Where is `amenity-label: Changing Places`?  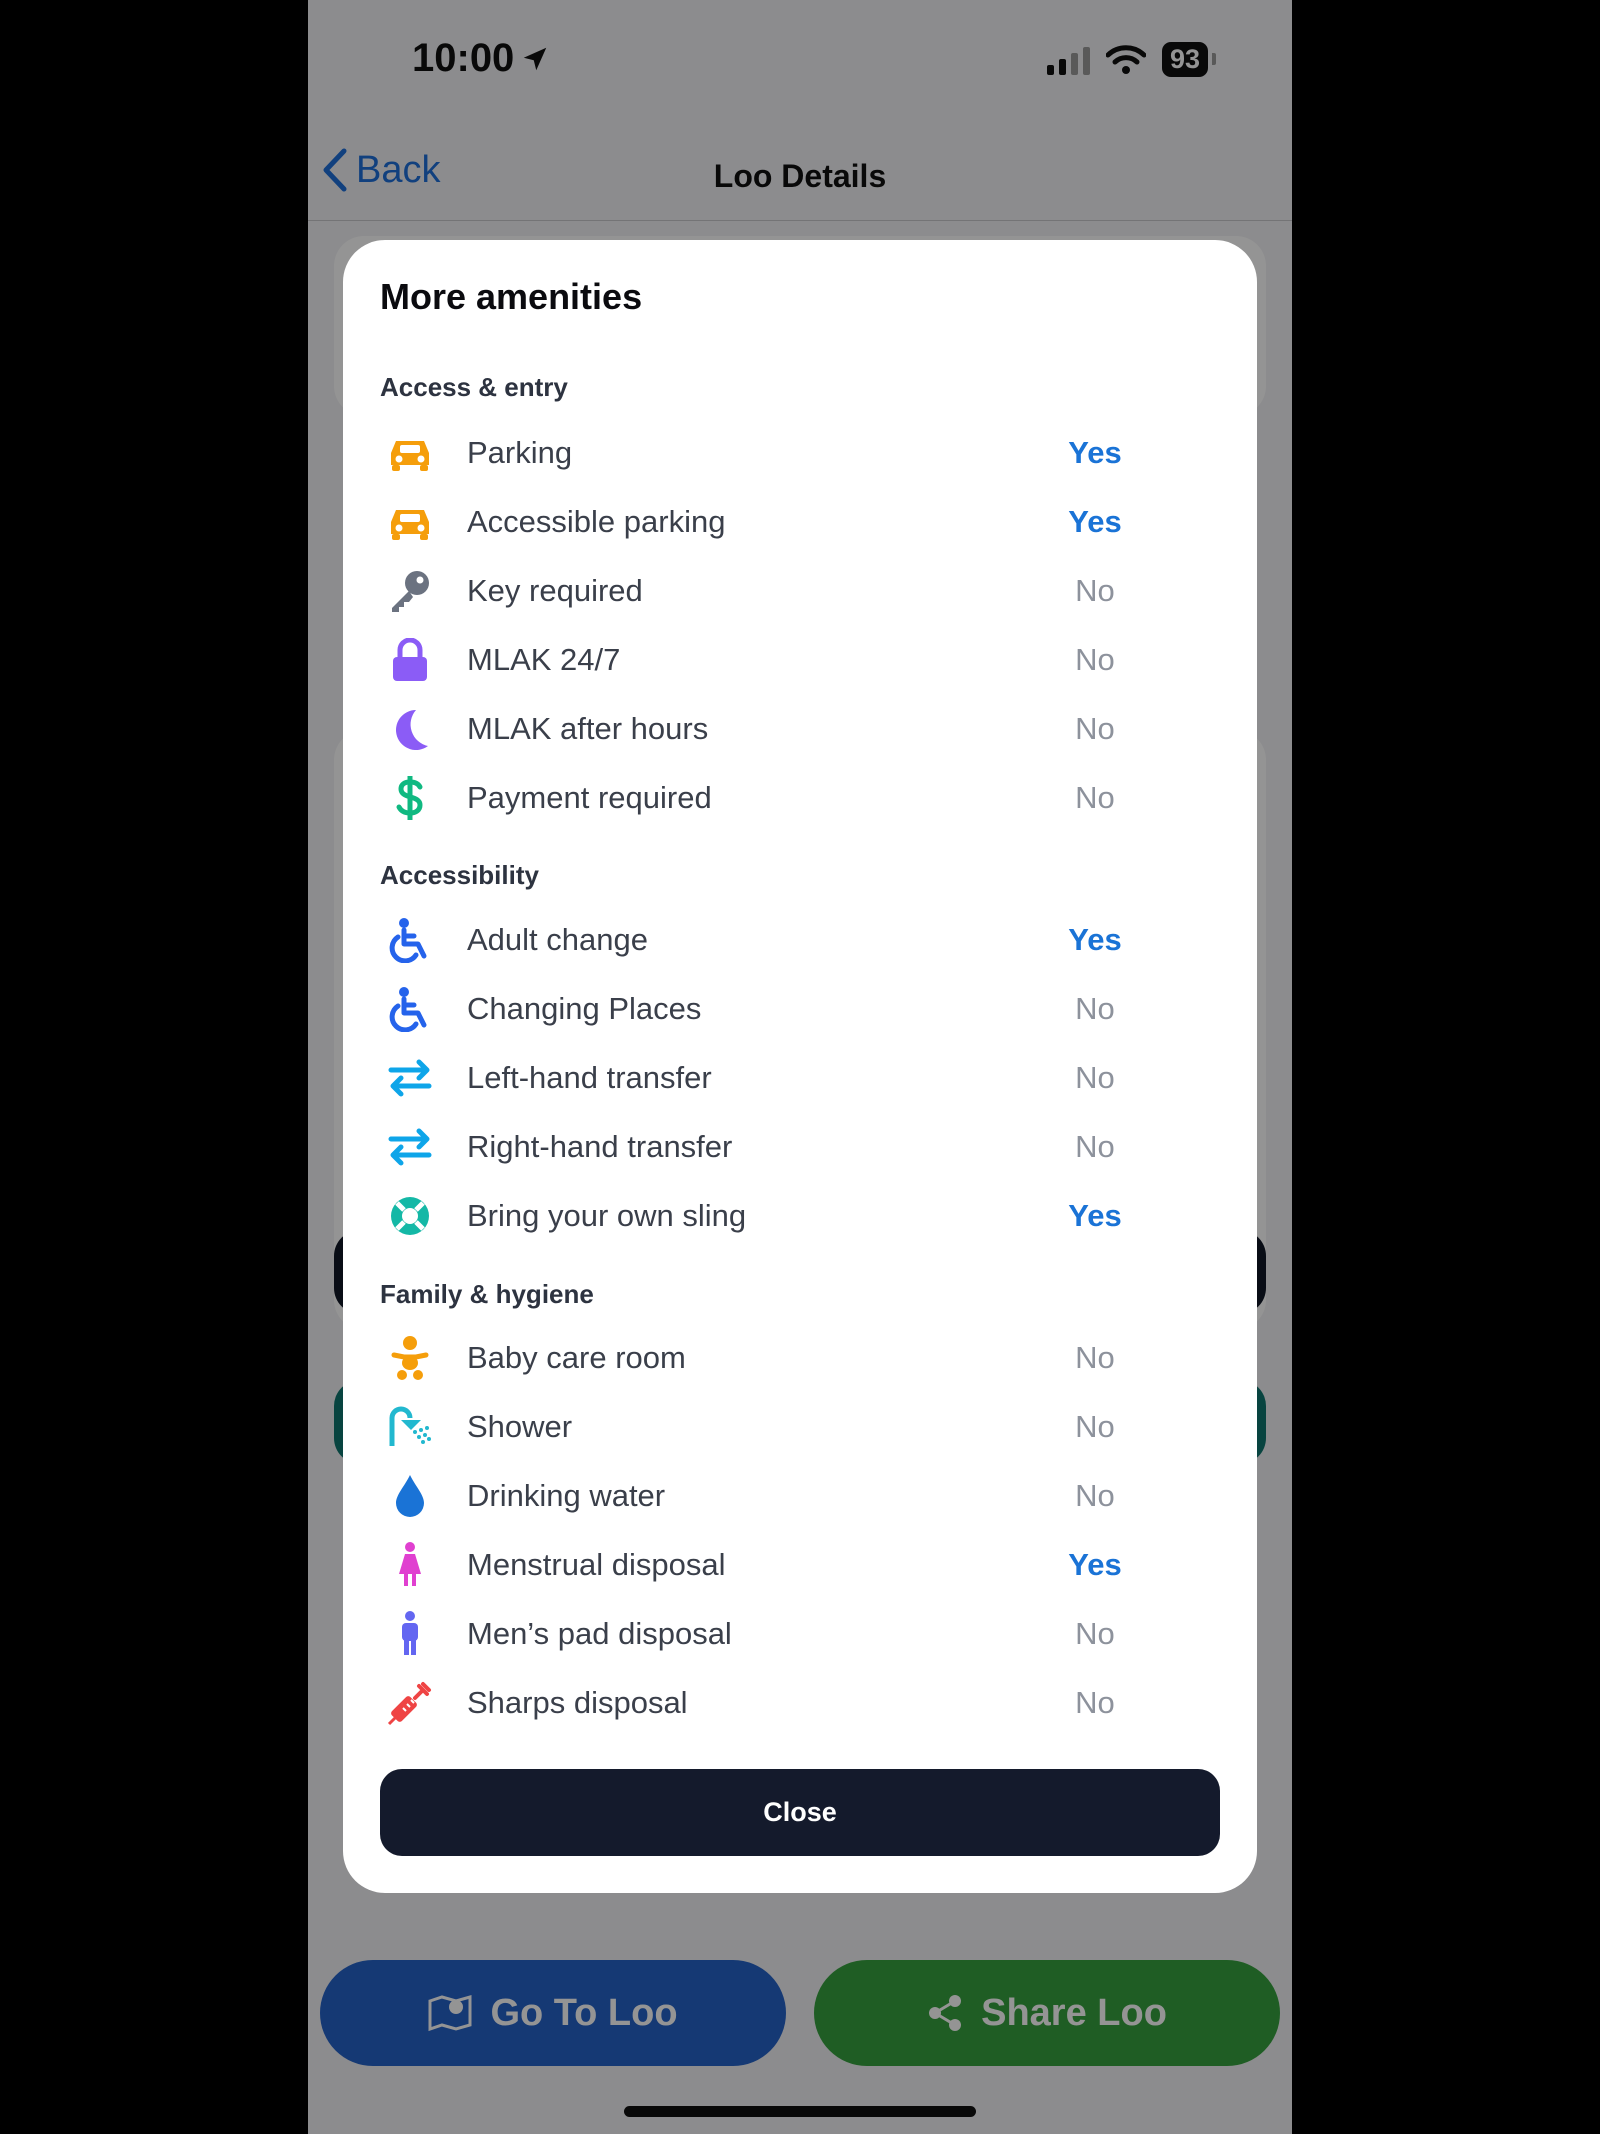 amenity-label: Changing Places is located at coordinates (584, 1008).